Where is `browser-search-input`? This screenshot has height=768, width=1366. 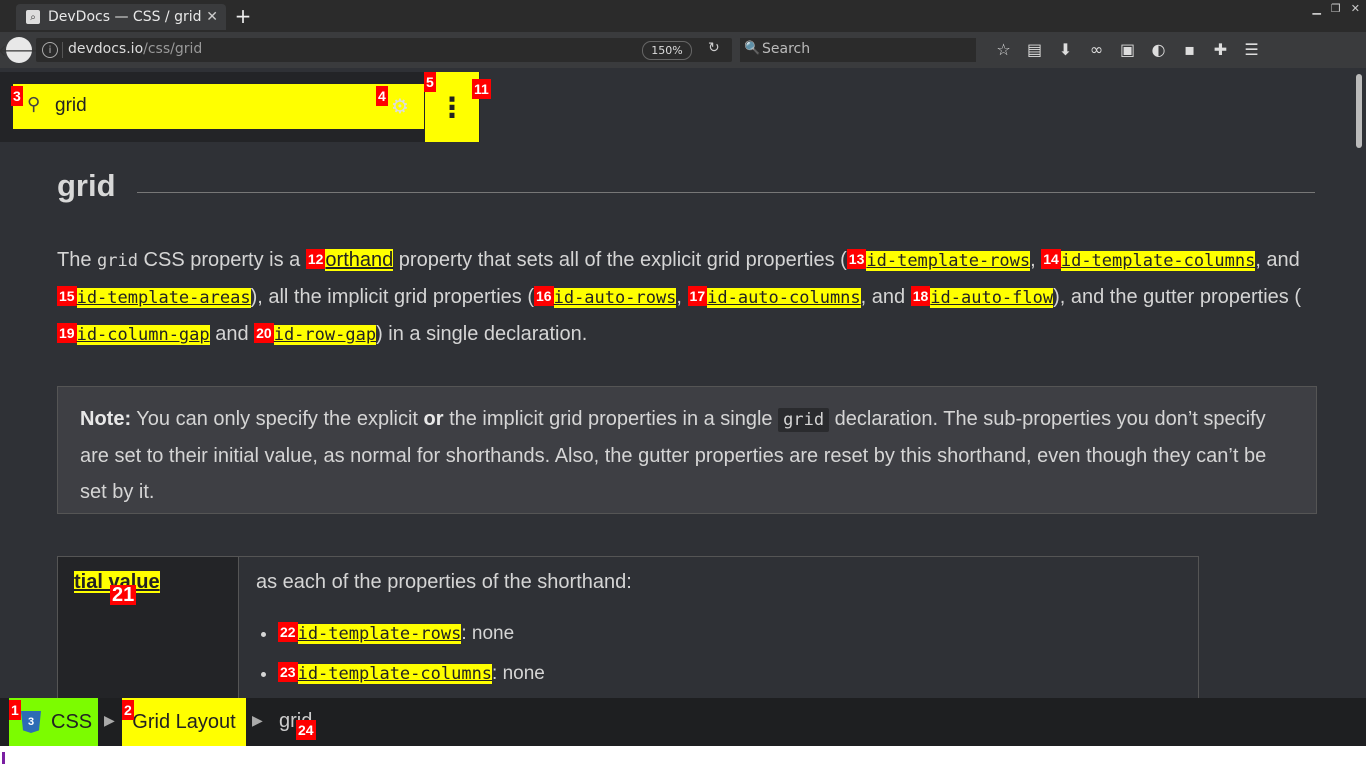 browser-search-input is located at coordinates (862, 49).